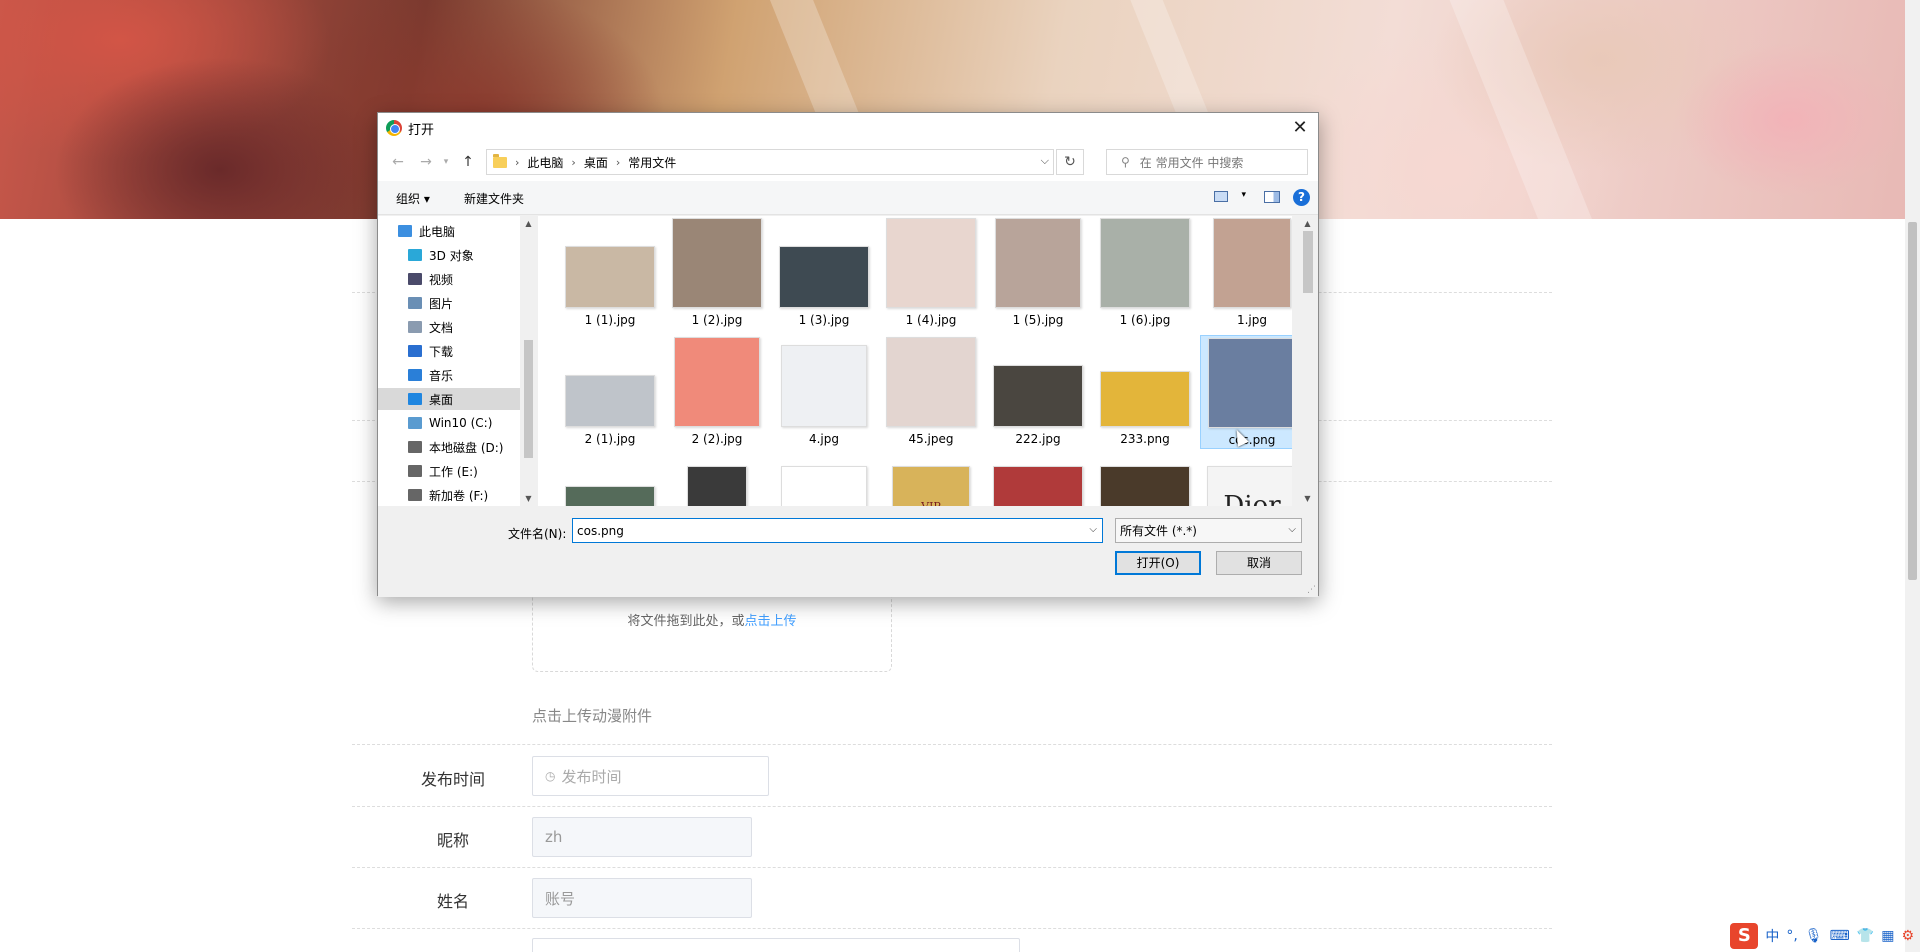 This screenshot has width=1920, height=952. I want to click on nickname-value: zh, so click(554, 837).